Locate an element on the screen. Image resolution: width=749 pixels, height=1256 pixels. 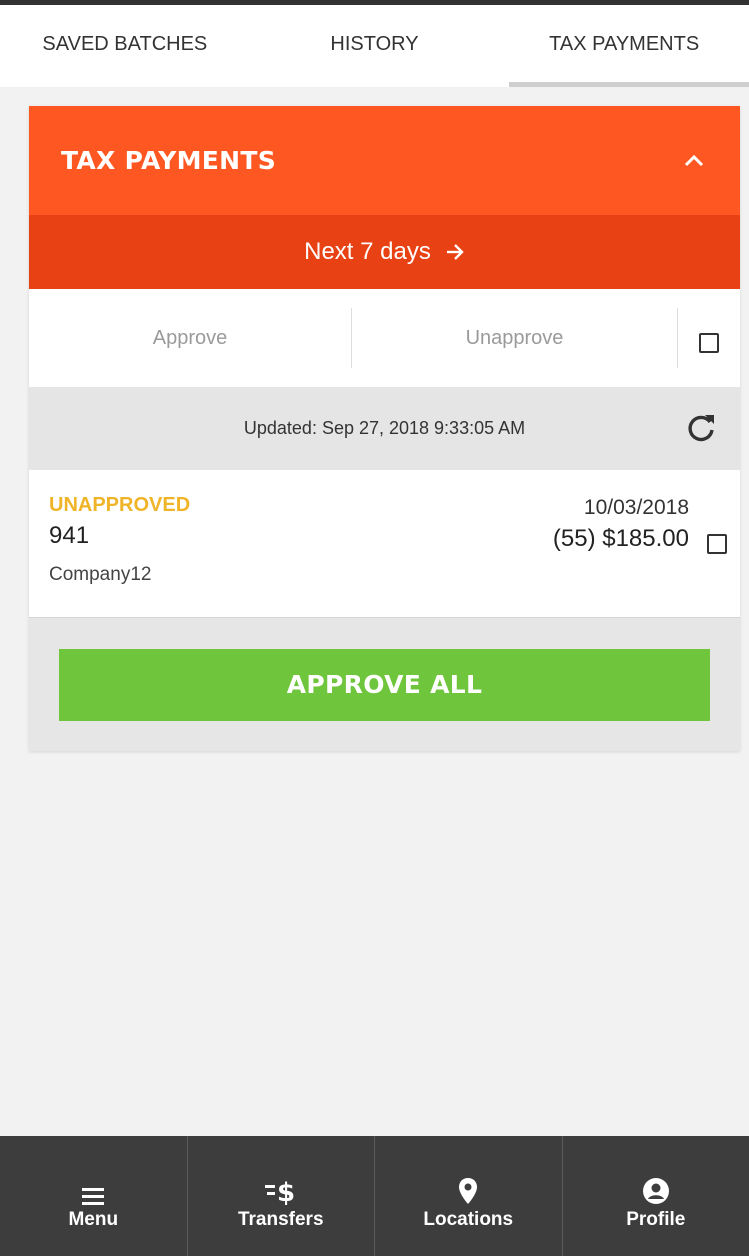
status-badge: UNAPPROVED is located at coordinates (120, 505).